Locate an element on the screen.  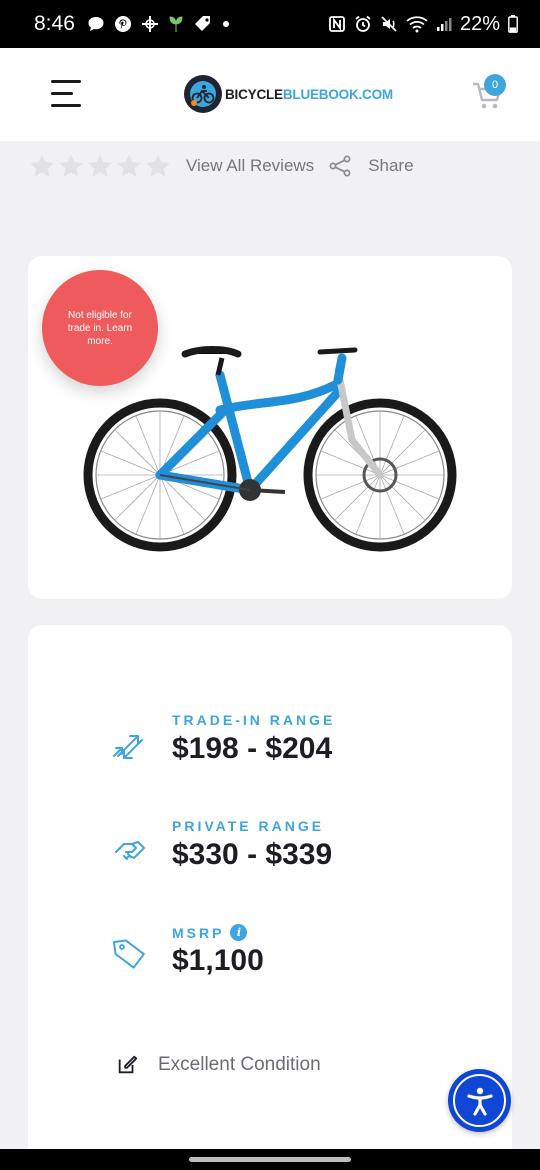
msrp-label: MSRP i is located at coordinates (210, 932).